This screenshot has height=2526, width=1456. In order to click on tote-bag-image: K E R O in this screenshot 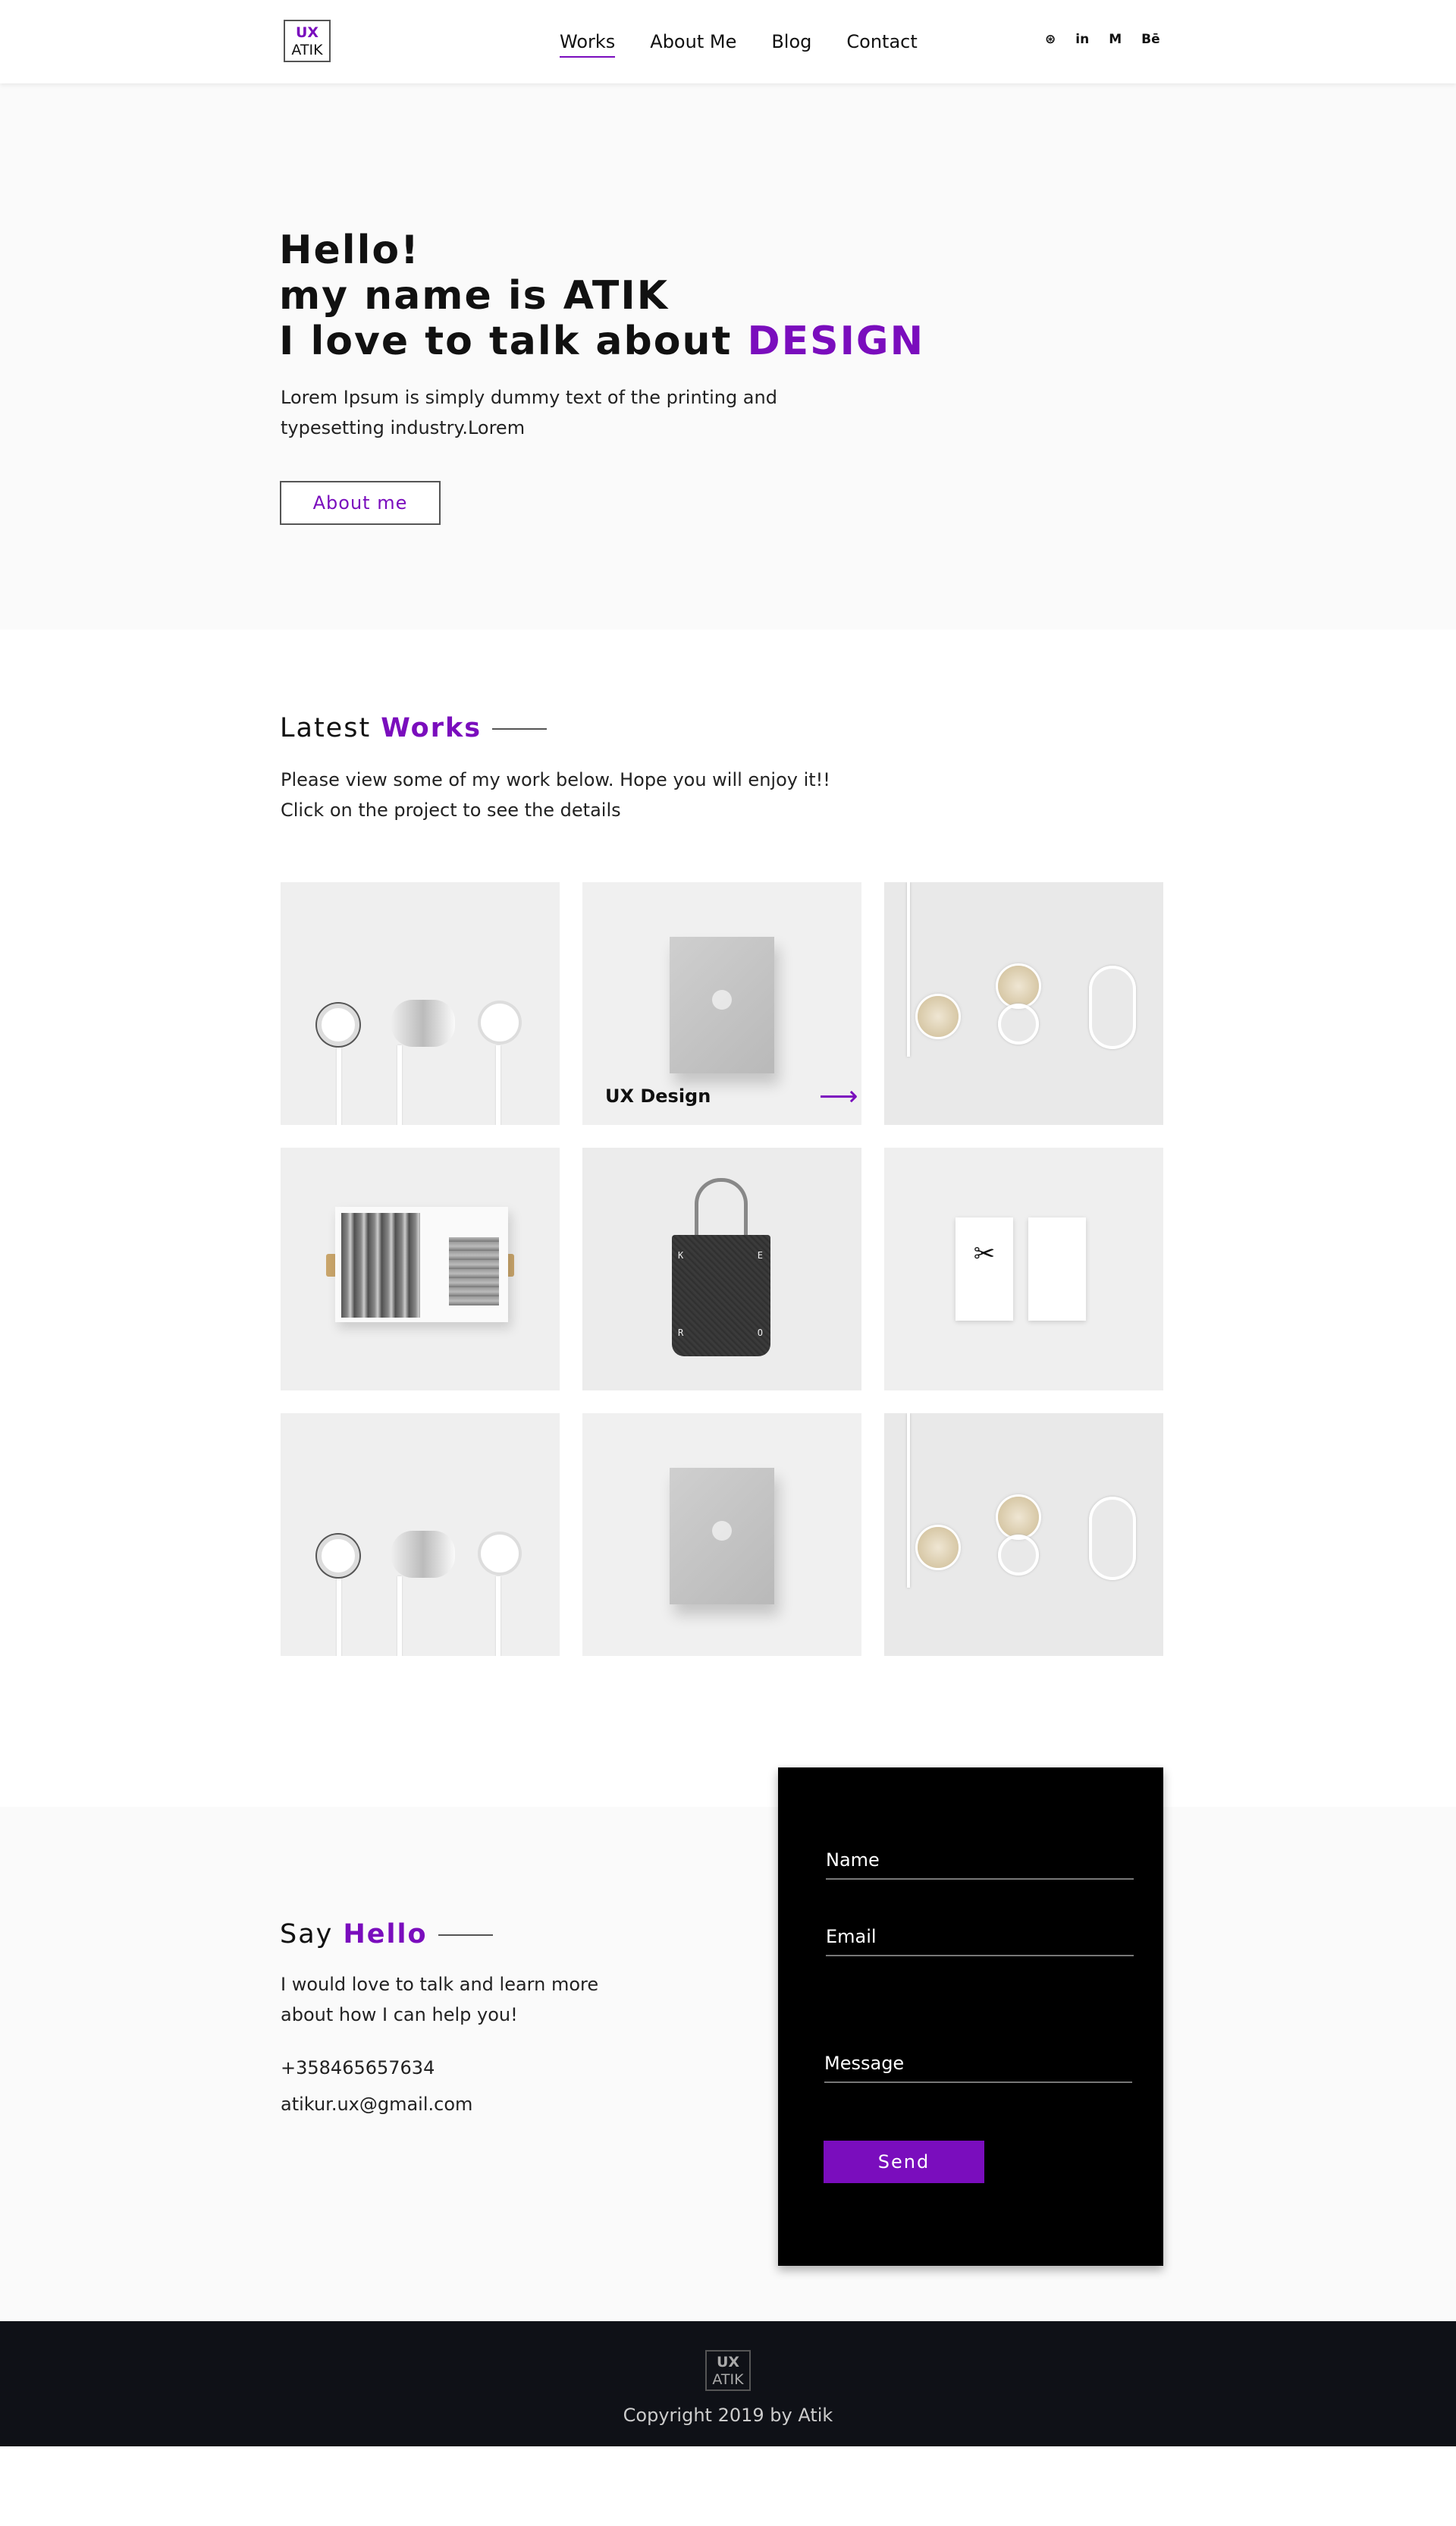, I will do `click(721, 1295)`.